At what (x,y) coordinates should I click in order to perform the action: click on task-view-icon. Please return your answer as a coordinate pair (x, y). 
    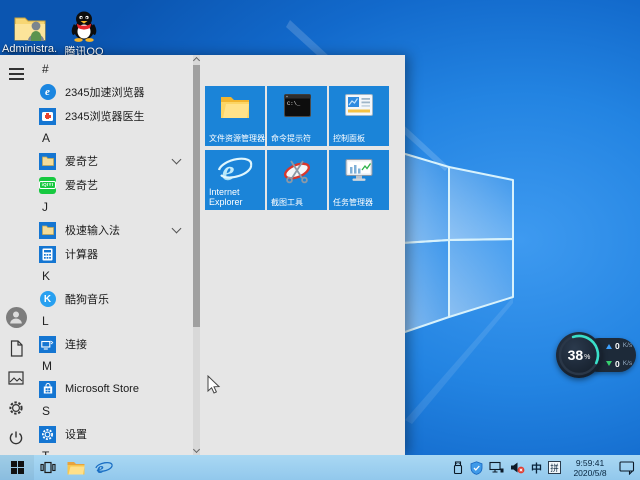
    Looking at the image, I should click on (48, 467).